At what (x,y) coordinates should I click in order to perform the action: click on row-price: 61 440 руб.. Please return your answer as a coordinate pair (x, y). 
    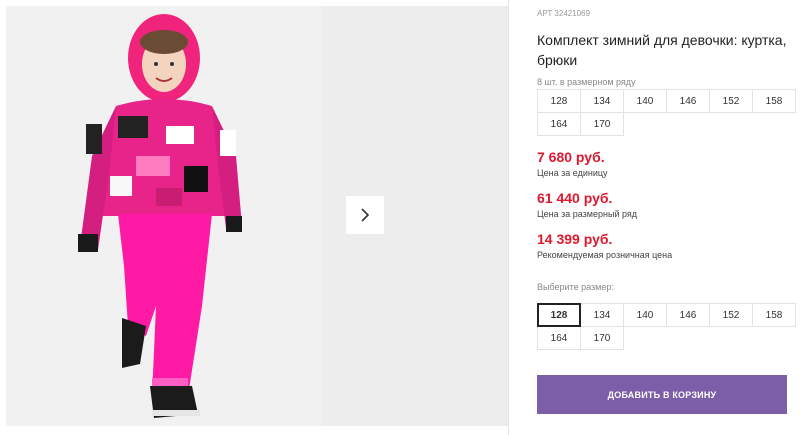
    Looking at the image, I should click on (575, 198).